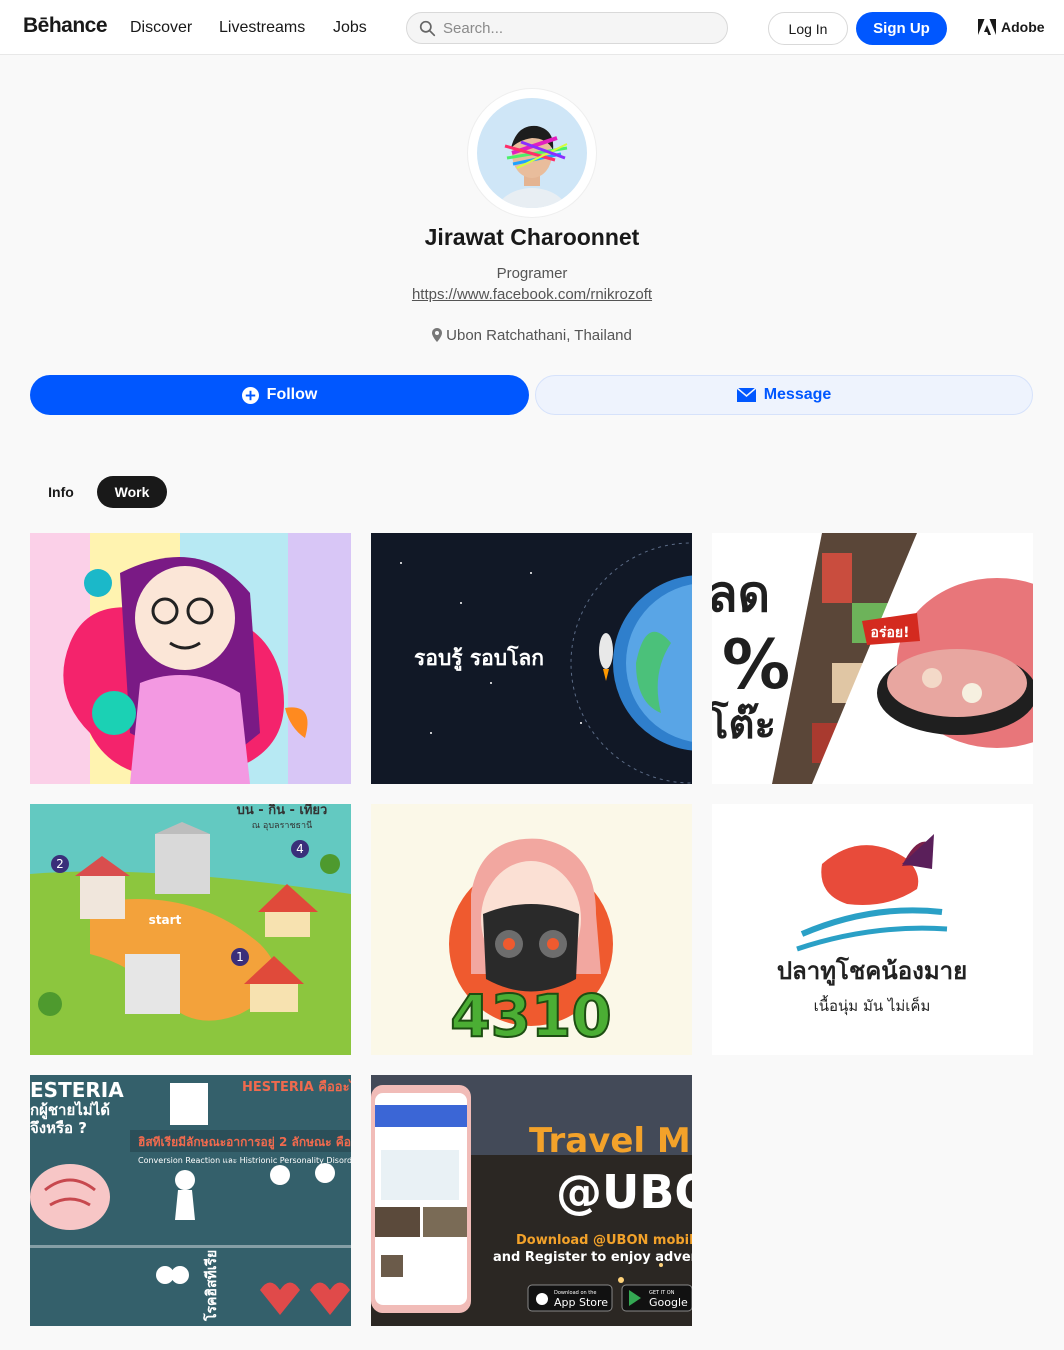  What do you see at coordinates (479, 658) in the screenshot?
I see `project-2-title: รอบรู้ รอบโลก` at bounding box center [479, 658].